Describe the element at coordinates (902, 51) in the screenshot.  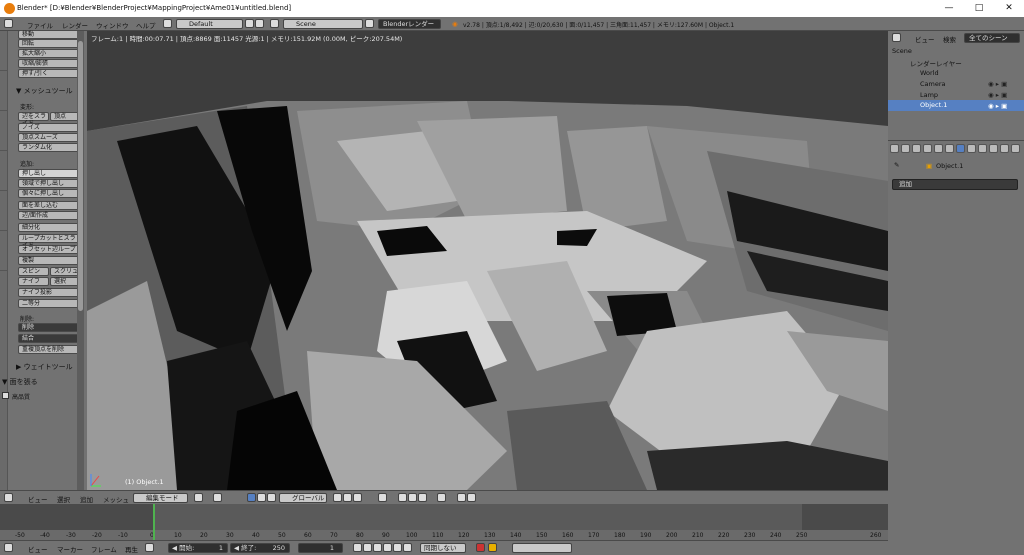
I see `outliner-item-scene: Scene` at that location.